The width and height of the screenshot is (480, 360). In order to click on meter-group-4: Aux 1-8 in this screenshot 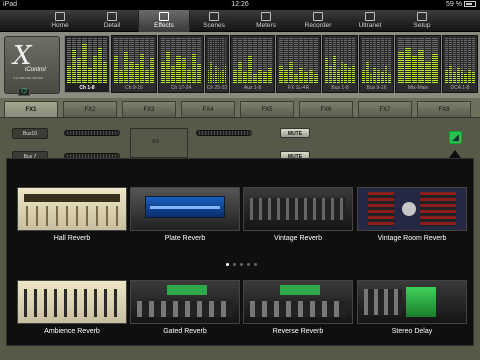, I will do `click(252, 64)`.